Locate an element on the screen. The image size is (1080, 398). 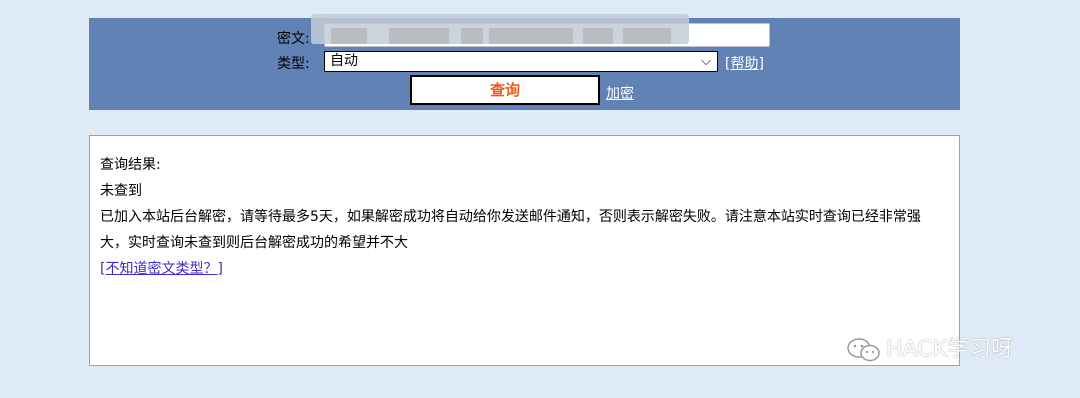
type-select: 自动 ⌵ is located at coordinates (521, 61).